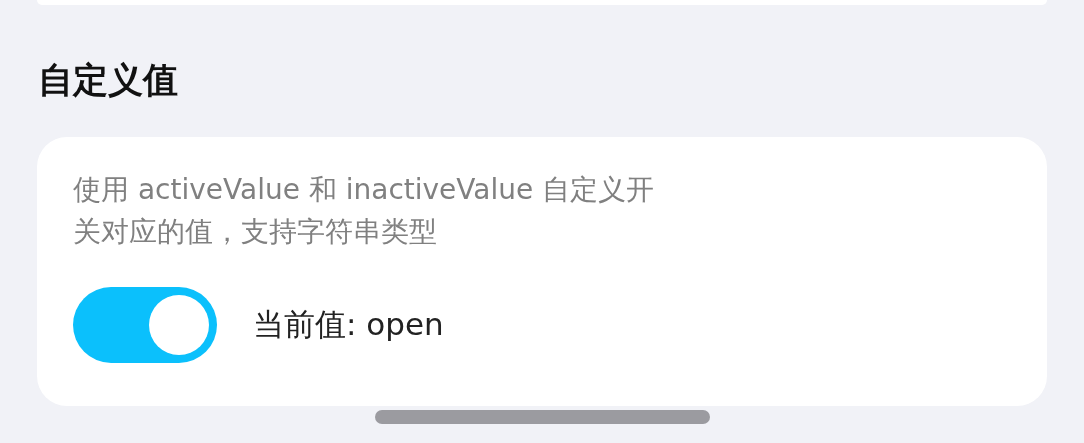 Image resolution: width=1084 pixels, height=443 pixels. Describe the element at coordinates (348, 324) in the screenshot. I see `current-value-text: 当前值: open` at that location.